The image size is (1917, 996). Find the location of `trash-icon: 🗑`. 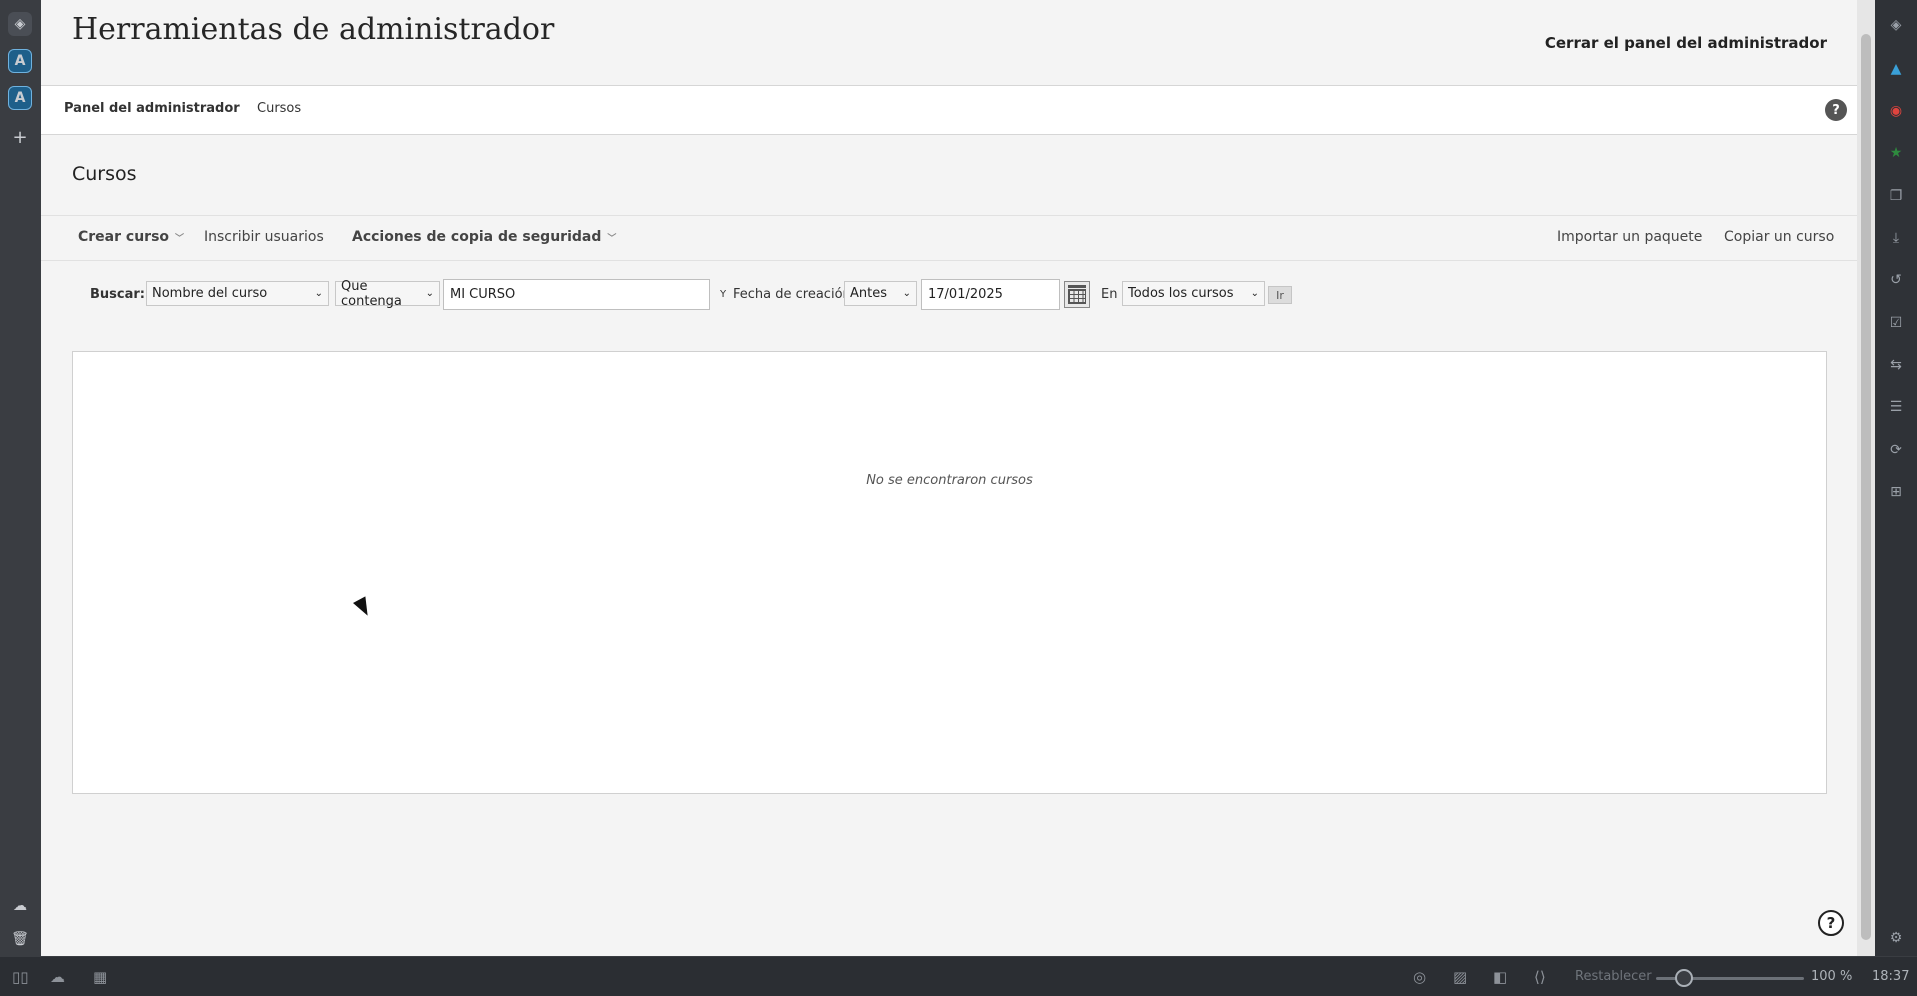

trash-icon: 🗑 is located at coordinates (20, 939).